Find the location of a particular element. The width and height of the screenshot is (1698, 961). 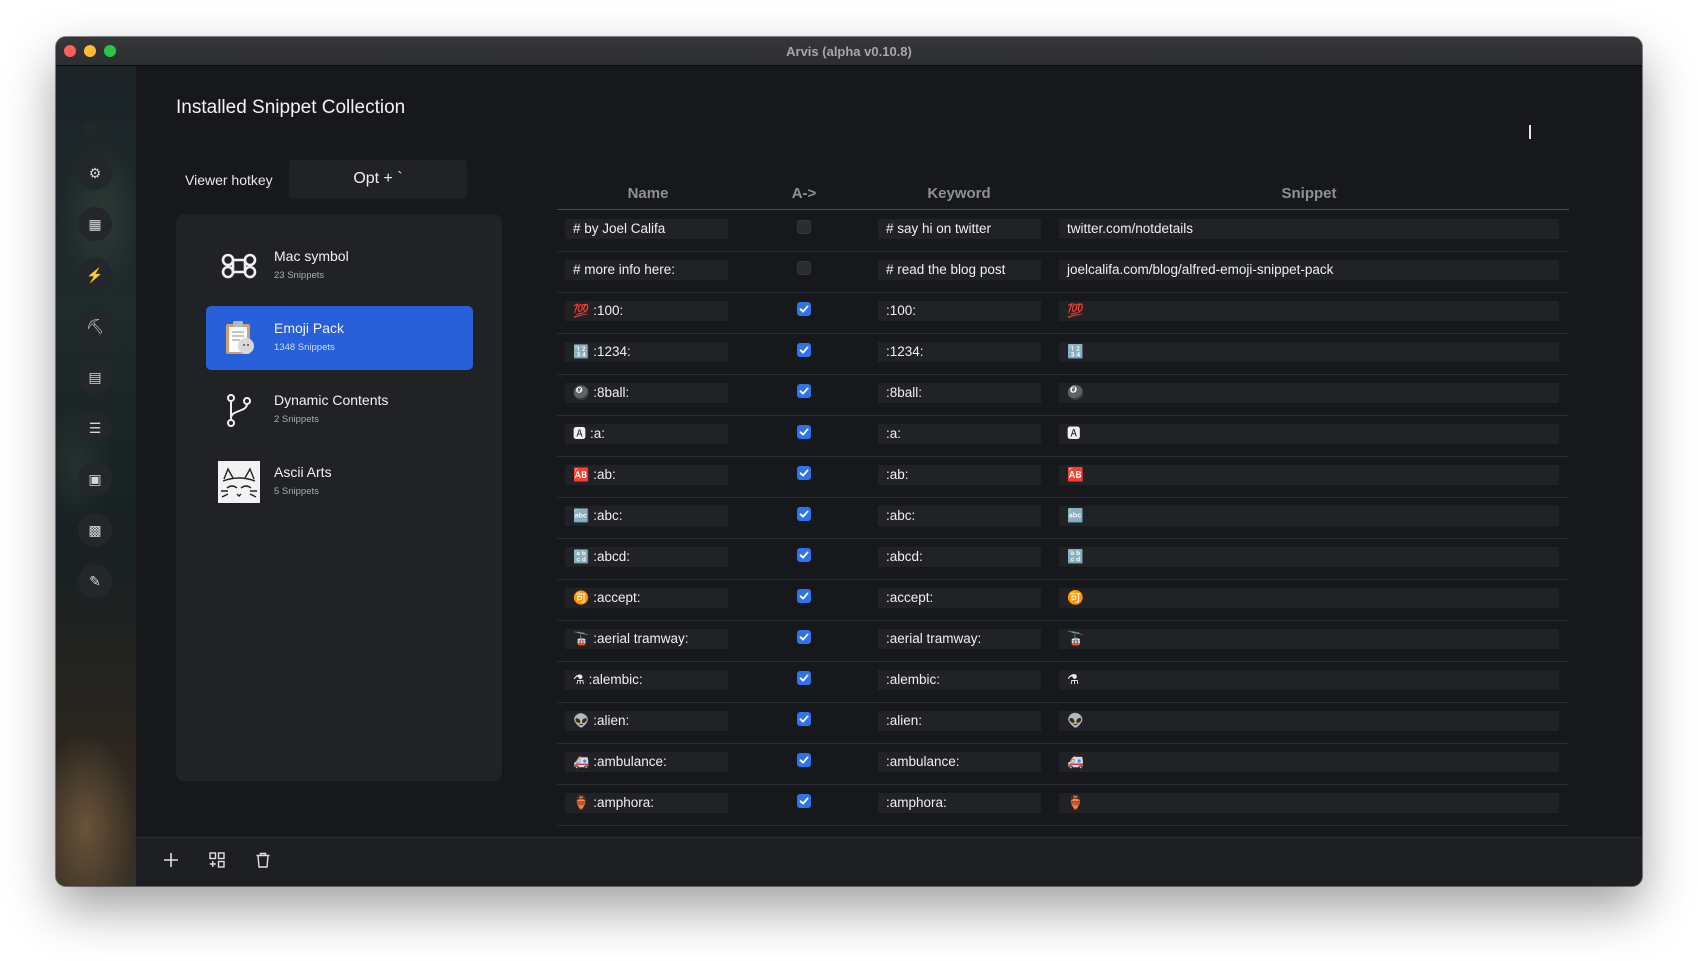

name-cell: 🉑:accept: is located at coordinates (646, 598).